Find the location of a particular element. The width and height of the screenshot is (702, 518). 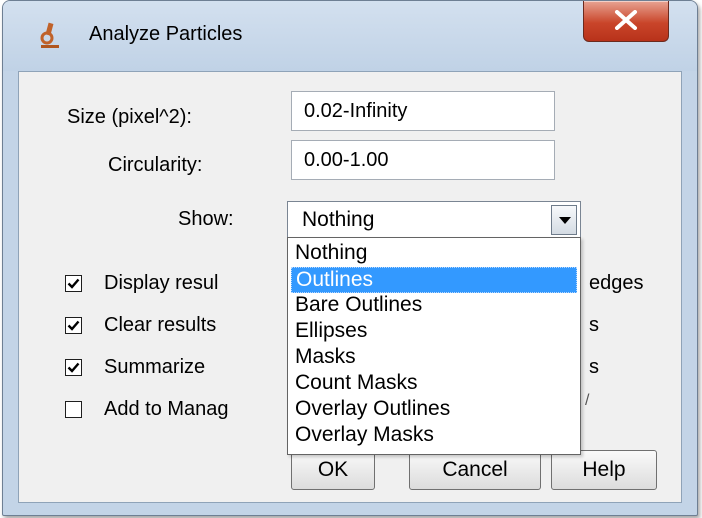

checkbox-summarize is located at coordinates (73, 367).